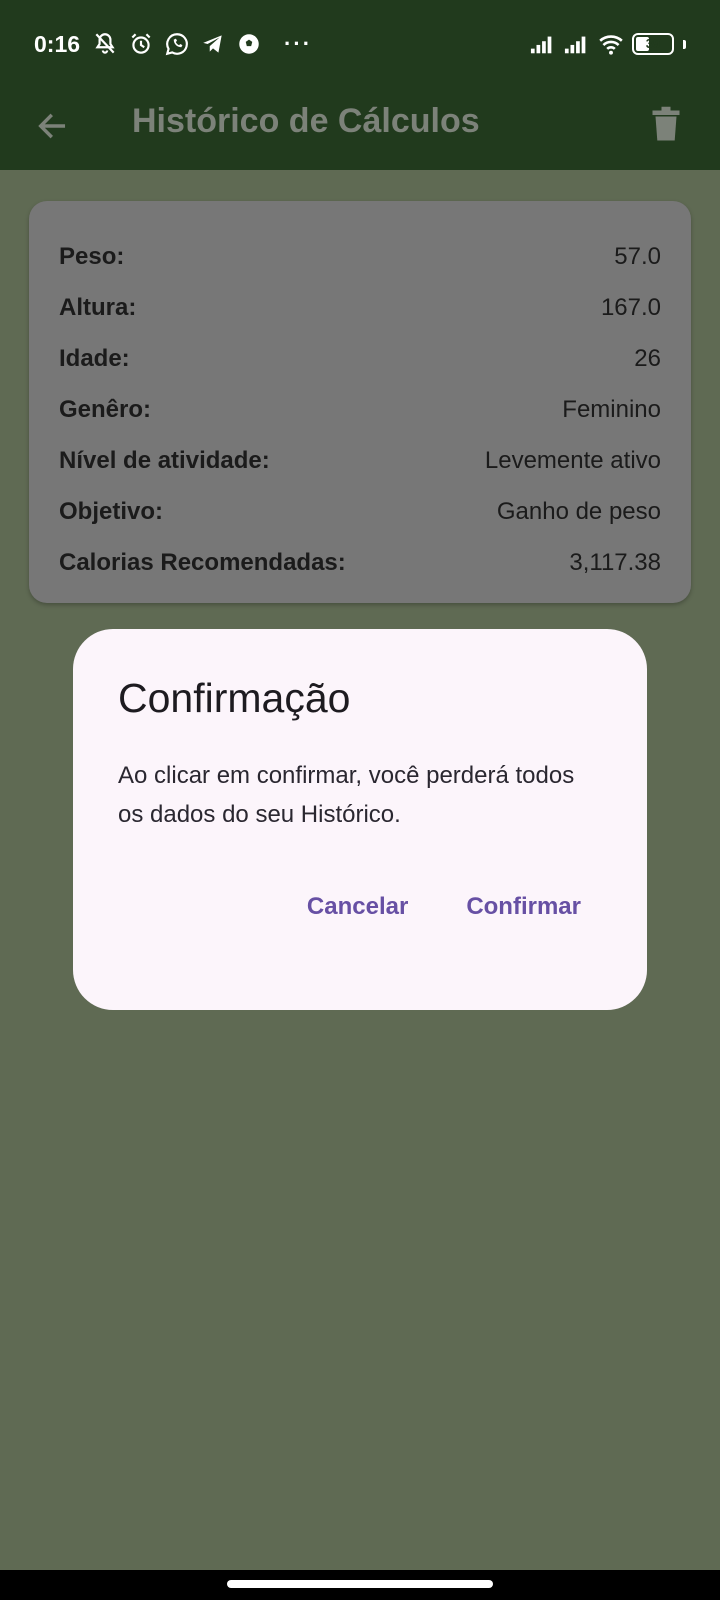 This screenshot has width=720, height=1600. Describe the element at coordinates (360, 358) in the screenshot. I see `history-row-idade: Idade: 26` at that location.